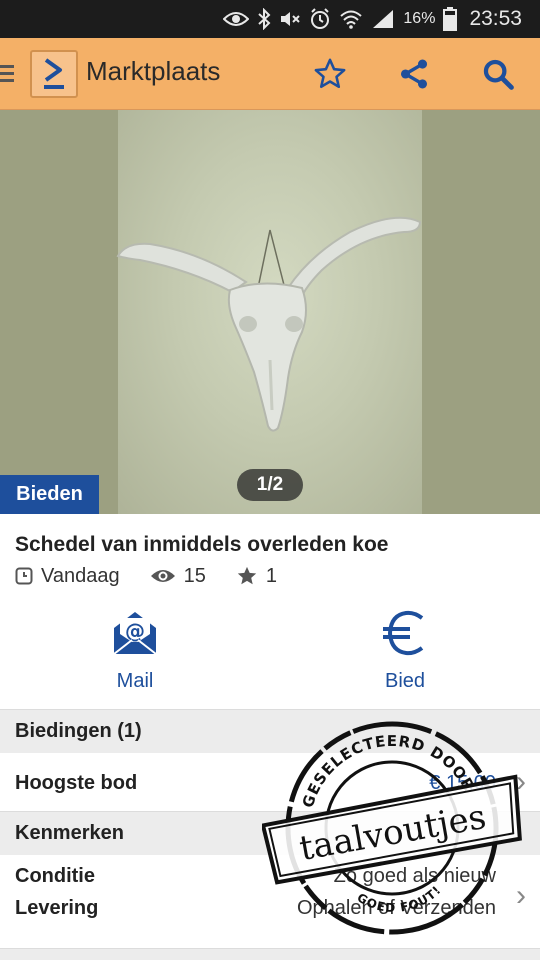  I want to click on favorites-info: 1, so click(256, 576).